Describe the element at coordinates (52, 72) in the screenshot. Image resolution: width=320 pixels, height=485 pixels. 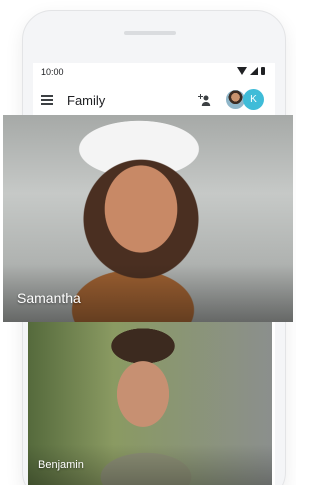
I see `status-time: 10:00` at that location.